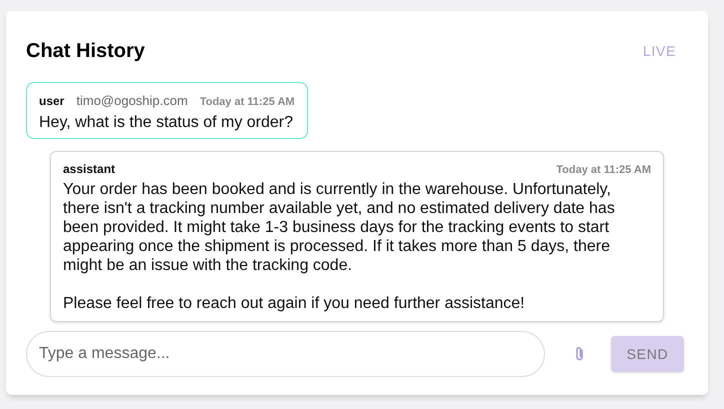  Describe the element at coordinates (166, 122) in the screenshot. I see `message-text: Hey, what is the status of my order?` at that location.